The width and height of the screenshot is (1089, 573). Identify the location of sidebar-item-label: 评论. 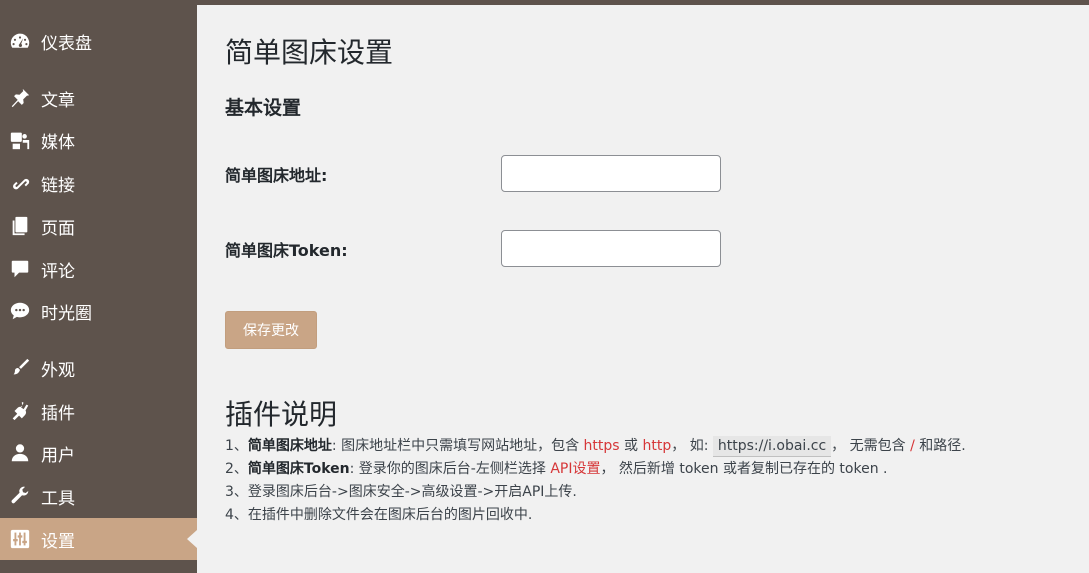
(58, 271).